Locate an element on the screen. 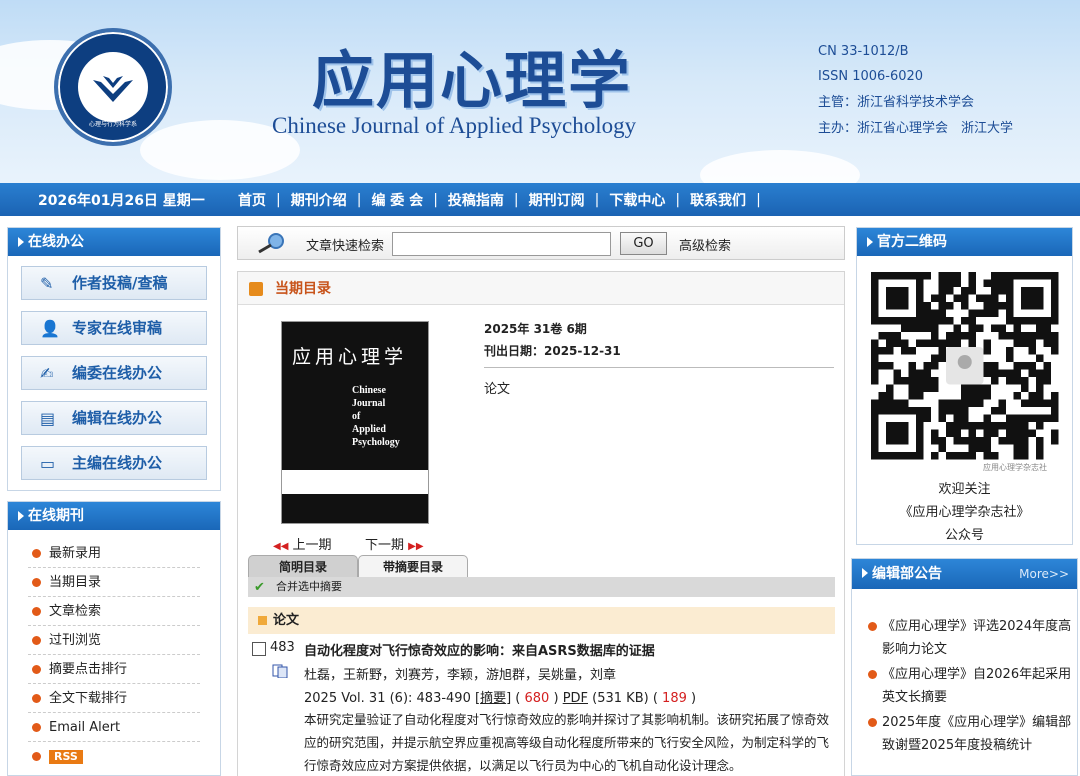 Image resolution: width=1080 pixels, height=776 pixels. author-submit-button: ✎ 作者投稿/查稿 is located at coordinates (114, 283).